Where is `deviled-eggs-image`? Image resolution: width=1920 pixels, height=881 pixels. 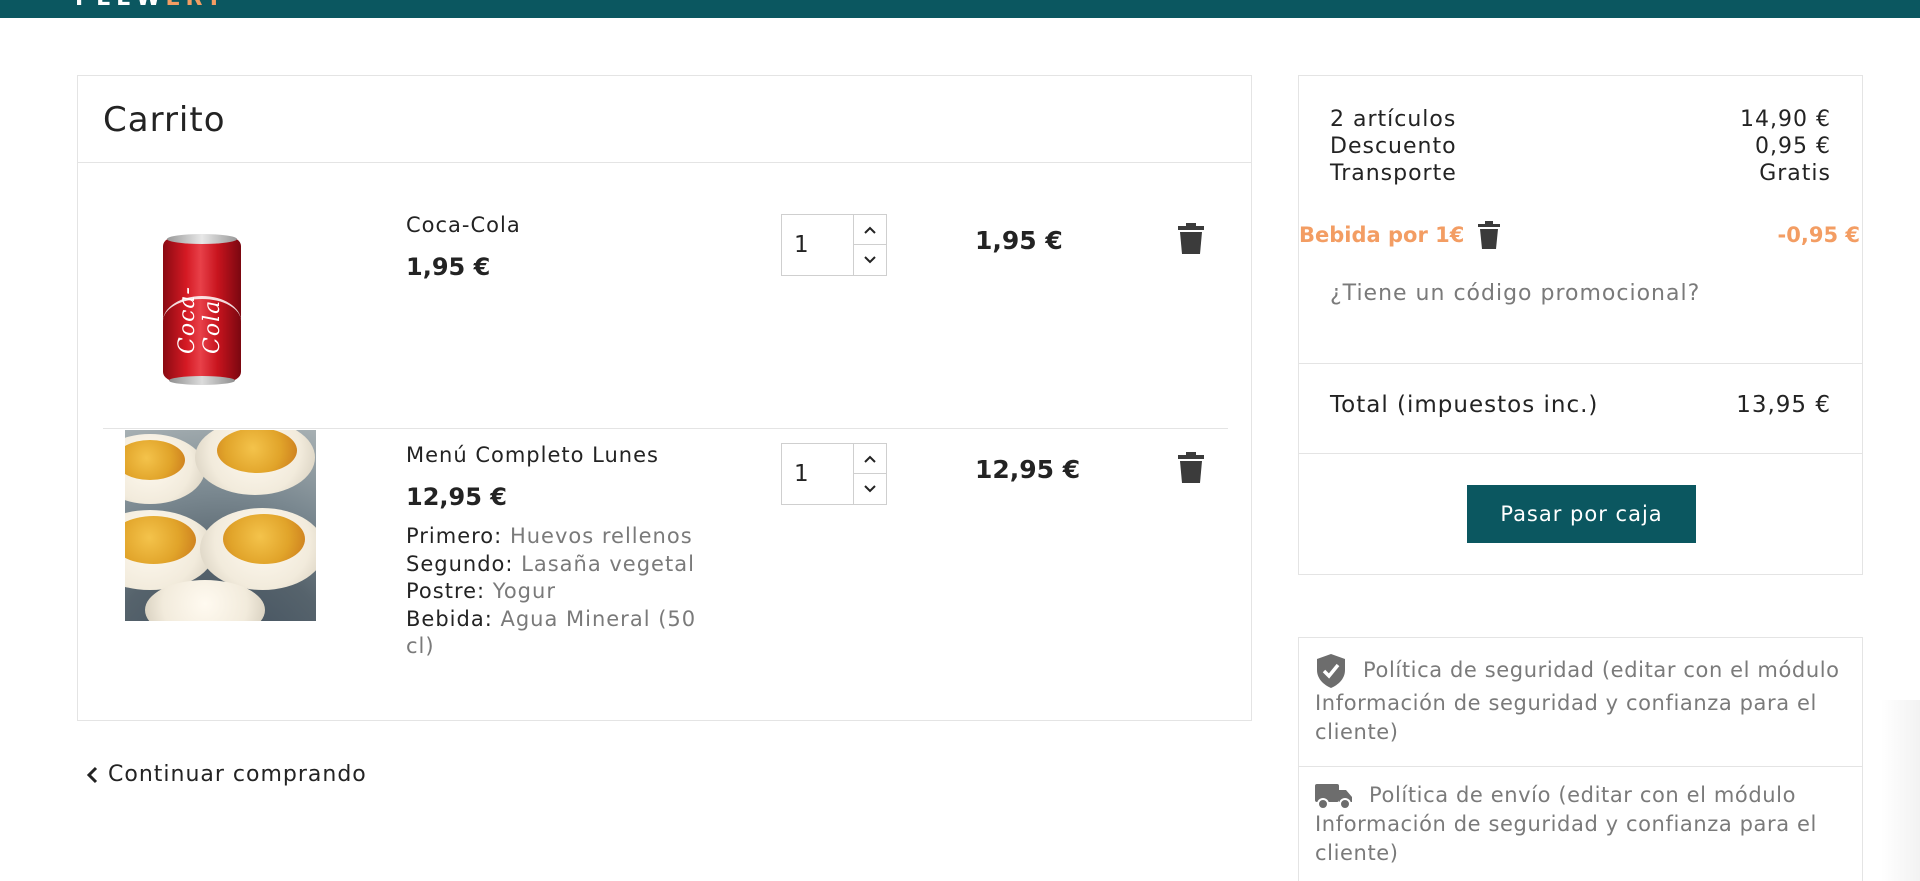 deviled-eggs-image is located at coordinates (220, 525).